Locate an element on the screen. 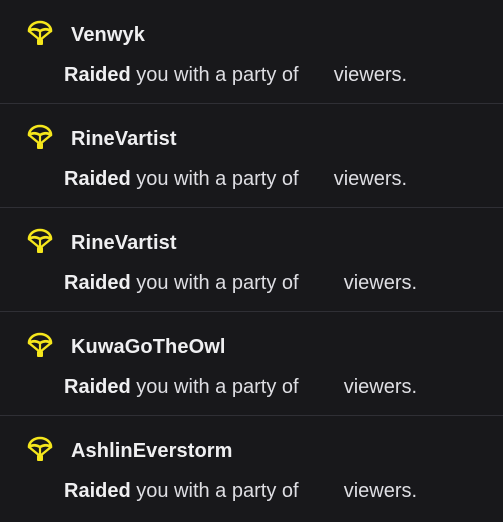 This screenshot has width=503, height=522. raider-username: AshlinEverstorm is located at coordinates (152, 451).